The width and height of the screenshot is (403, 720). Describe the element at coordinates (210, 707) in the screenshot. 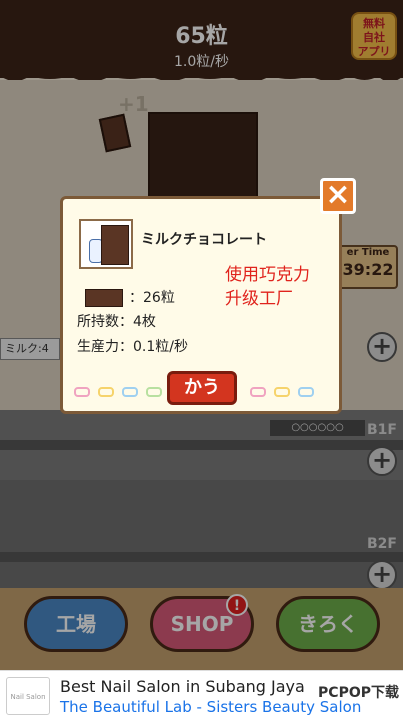

I see `ad-subtitle: The Beautiful Lab - Sisters Beauty Salon` at that location.